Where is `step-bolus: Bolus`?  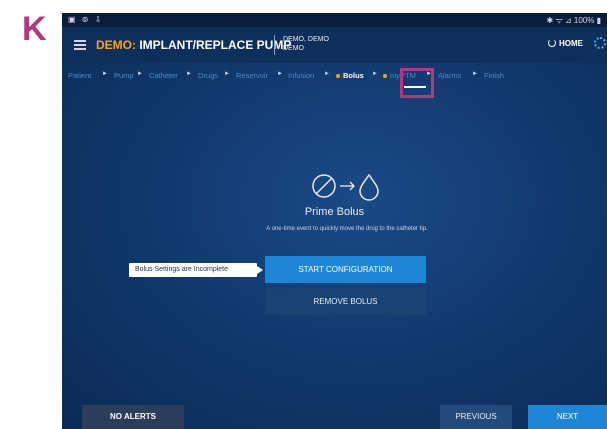
step-bolus: Bolus is located at coordinates (353, 75).